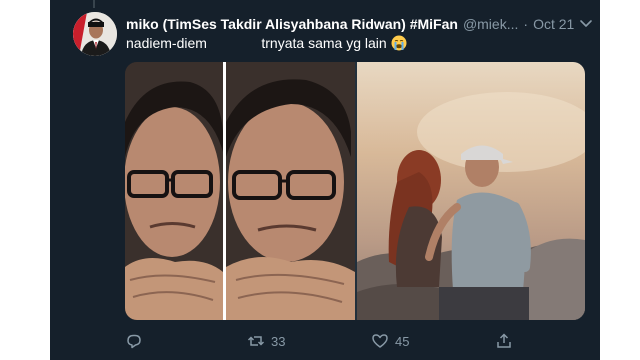  What do you see at coordinates (256, 43) in the screenshot?
I see `tweet-text-content: nadiem-diem trnyata sama yg lain` at bounding box center [256, 43].